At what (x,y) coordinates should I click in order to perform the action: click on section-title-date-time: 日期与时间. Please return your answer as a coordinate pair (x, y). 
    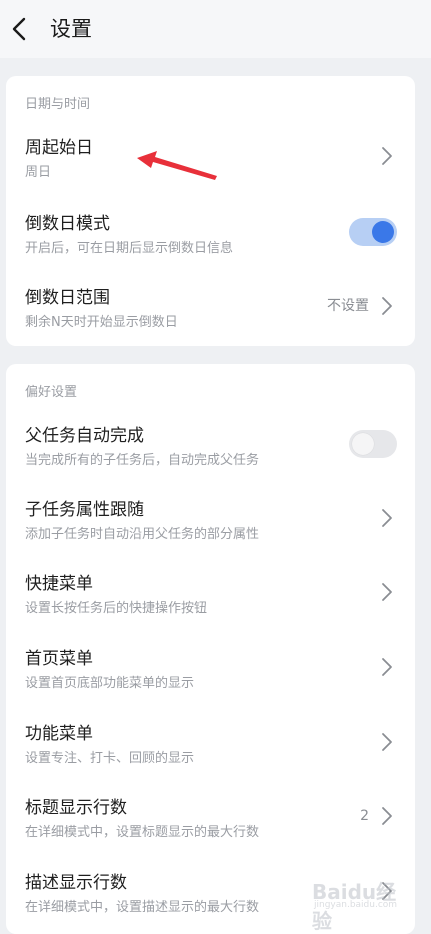
    Looking at the image, I should click on (58, 104).